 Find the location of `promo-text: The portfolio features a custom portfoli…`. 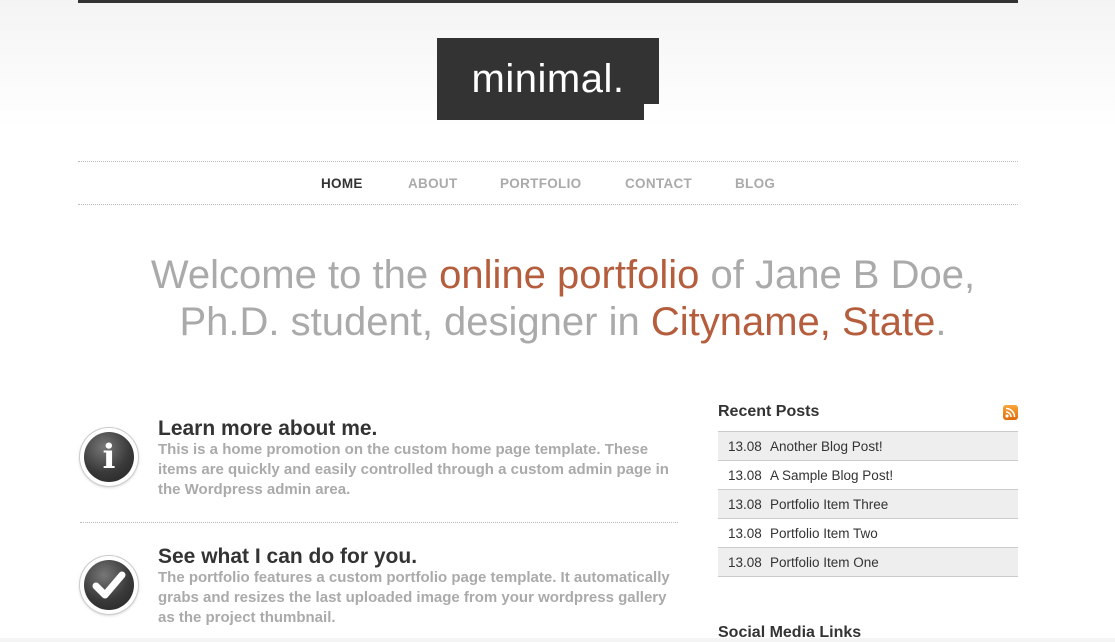

promo-text: The portfolio features a custom portfoli… is located at coordinates (414, 597).